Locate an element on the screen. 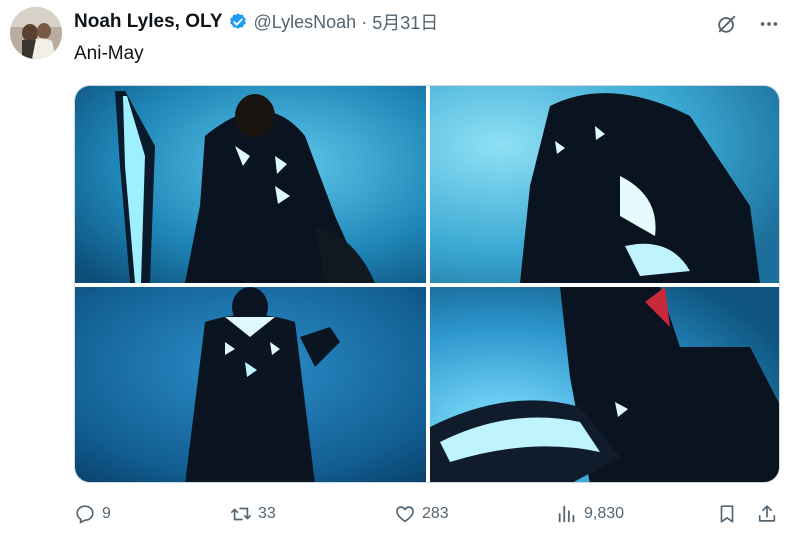  repost-count: 33 is located at coordinates (267, 513).